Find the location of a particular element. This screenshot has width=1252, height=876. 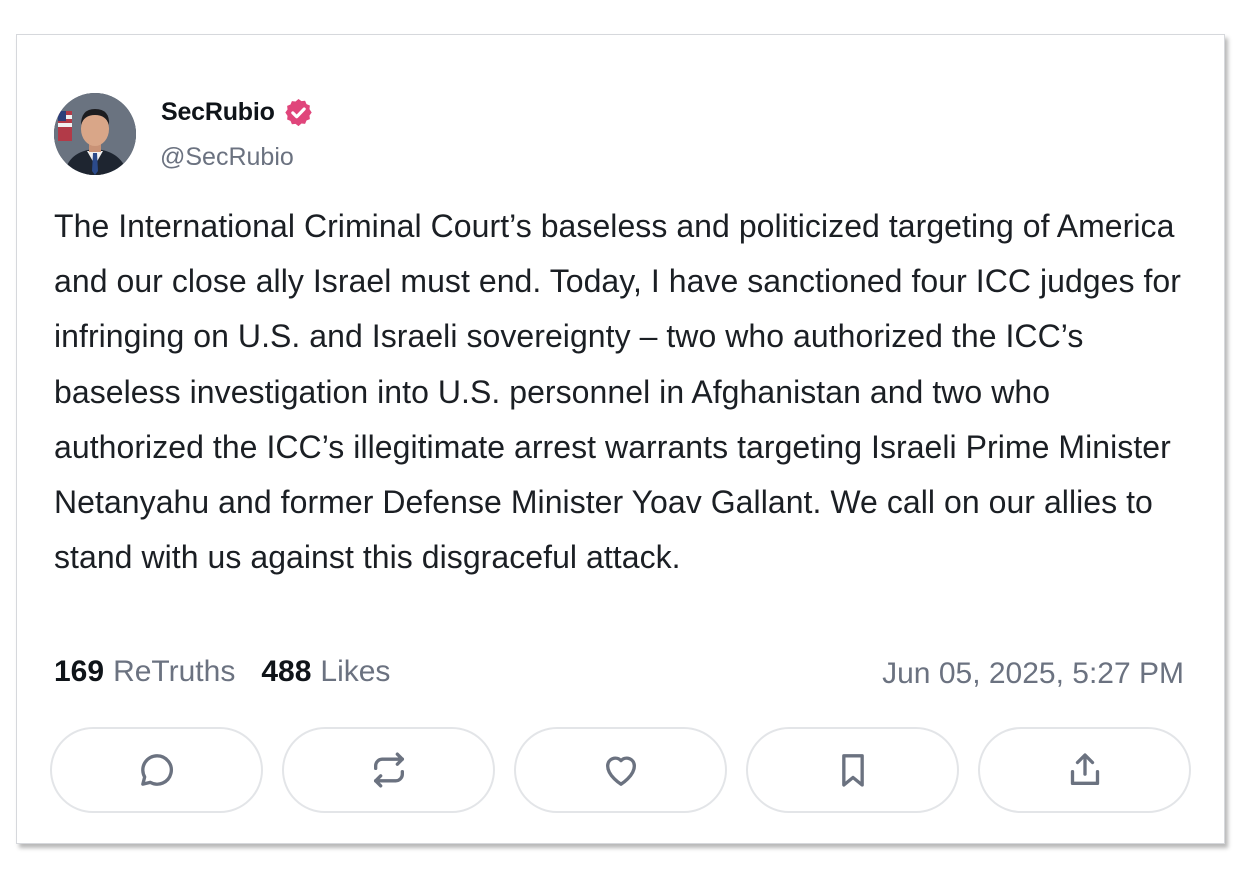

avatar is located at coordinates (95, 134).